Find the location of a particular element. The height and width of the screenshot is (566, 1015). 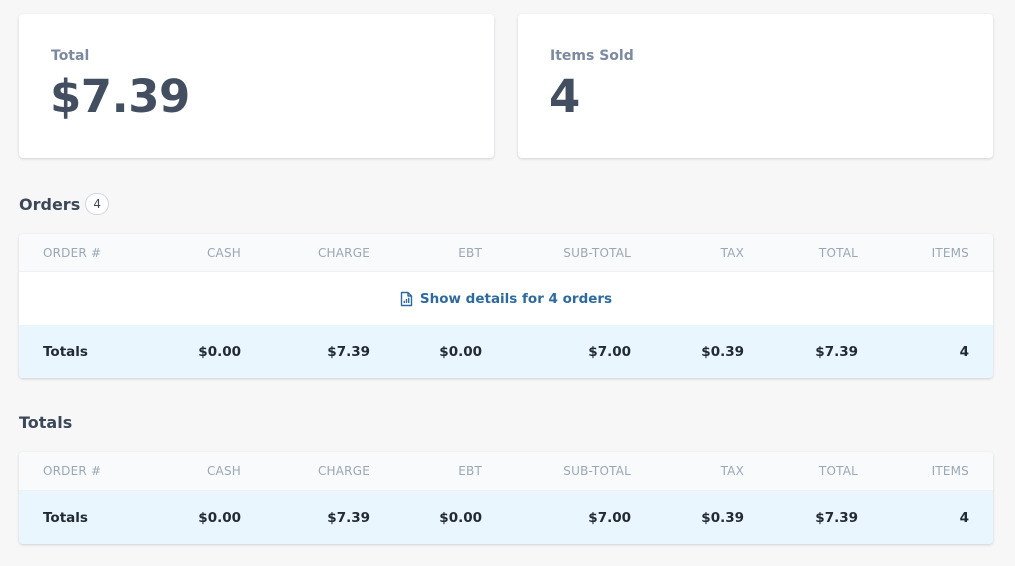

orders-details-row: Show details for 4 orders is located at coordinates (506, 298).